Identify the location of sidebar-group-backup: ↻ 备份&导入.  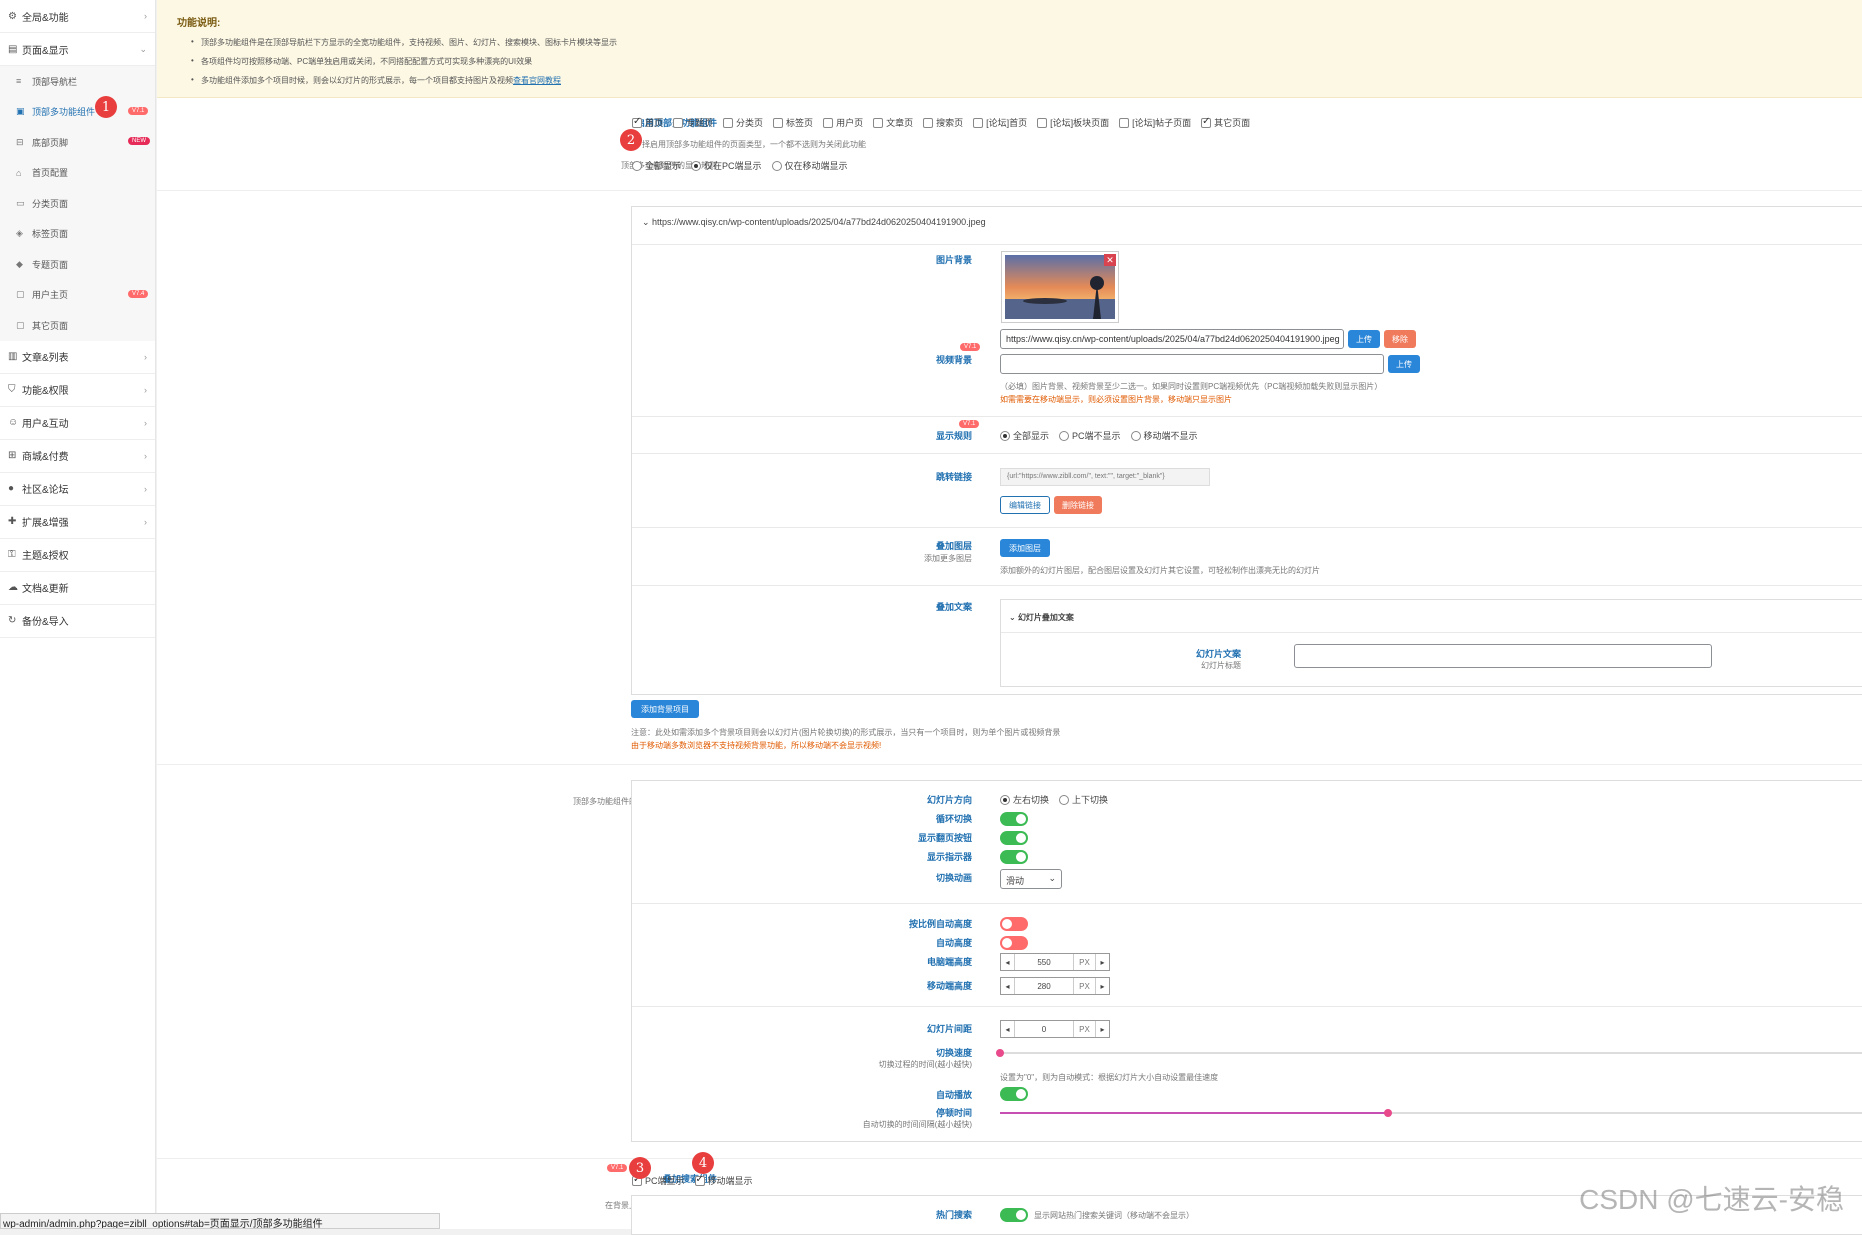
(77, 621).